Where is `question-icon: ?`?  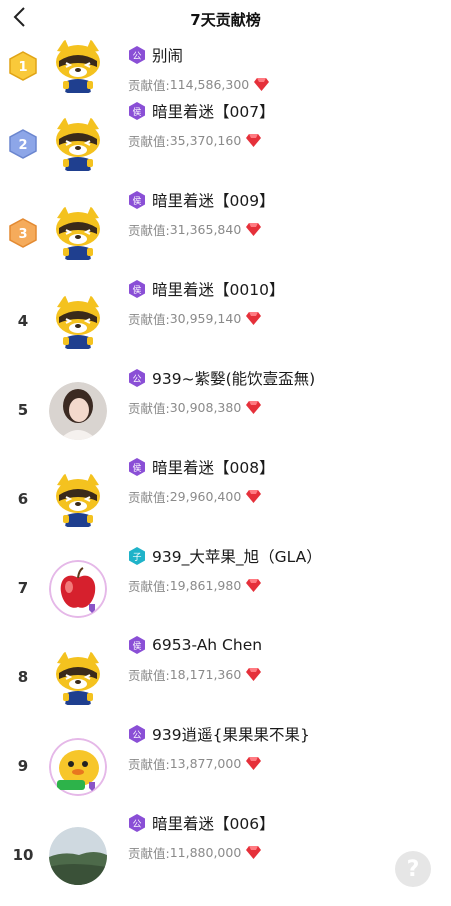 question-icon: ? is located at coordinates (413, 869).